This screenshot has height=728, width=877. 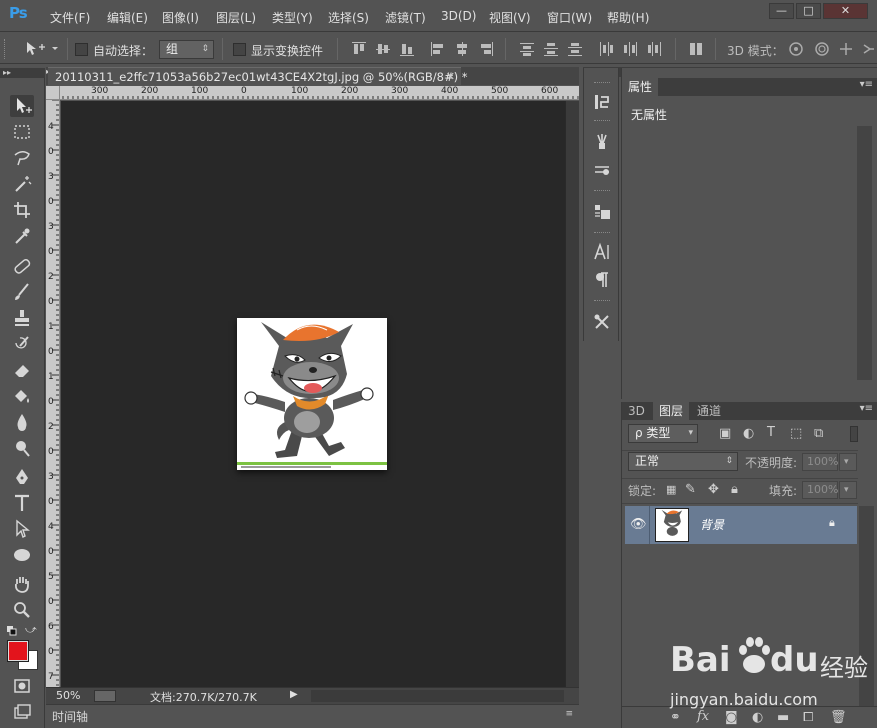 I want to click on eraser-tool, so click(x=22, y=370).